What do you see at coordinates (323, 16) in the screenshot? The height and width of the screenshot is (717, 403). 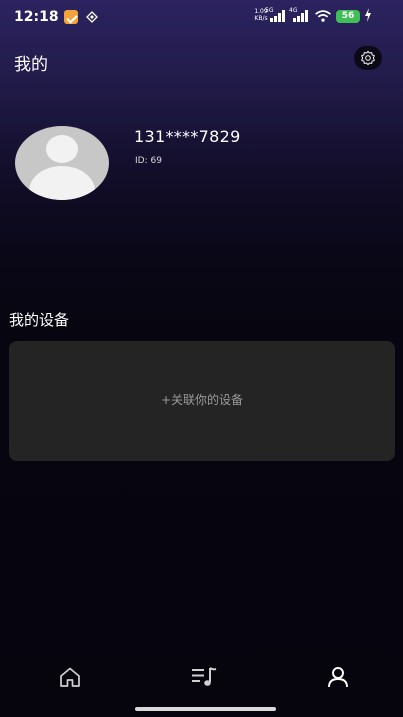 I see `wifi-icon` at bounding box center [323, 16].